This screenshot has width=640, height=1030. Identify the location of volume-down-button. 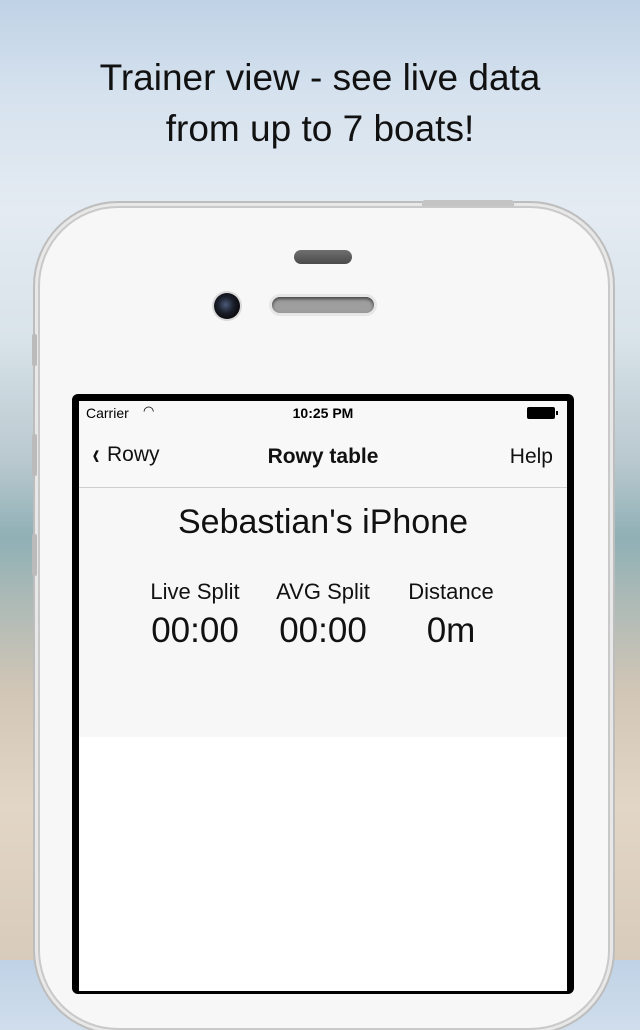
(34, 555).